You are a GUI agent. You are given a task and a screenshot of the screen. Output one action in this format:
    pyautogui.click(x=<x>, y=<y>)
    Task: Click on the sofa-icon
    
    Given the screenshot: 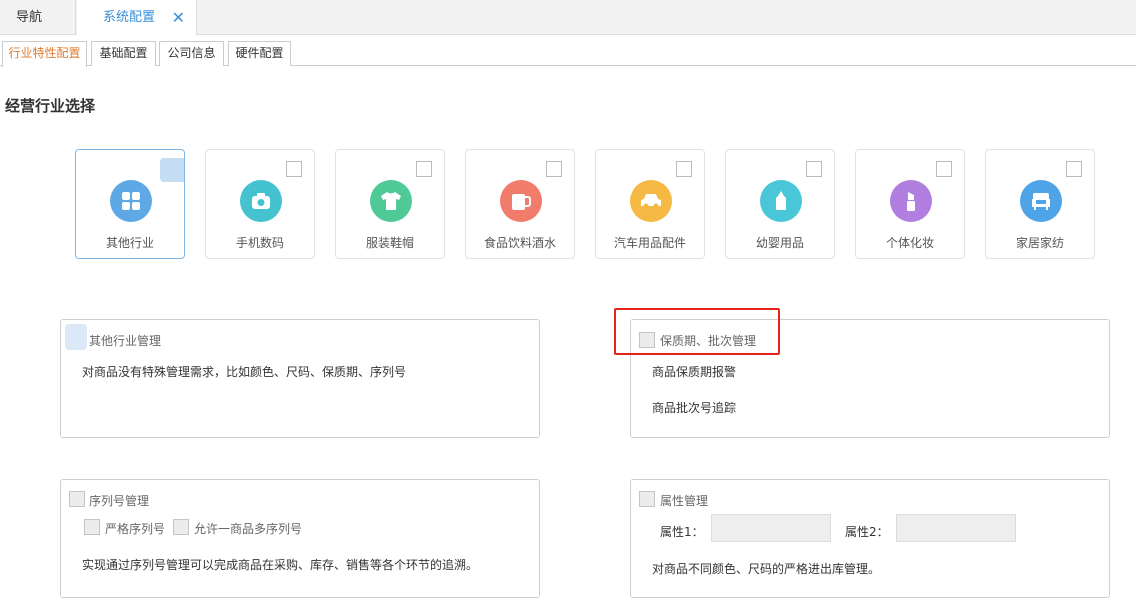 What is the action you would take?
    pyautogui.click(x=1041, y=201)
    